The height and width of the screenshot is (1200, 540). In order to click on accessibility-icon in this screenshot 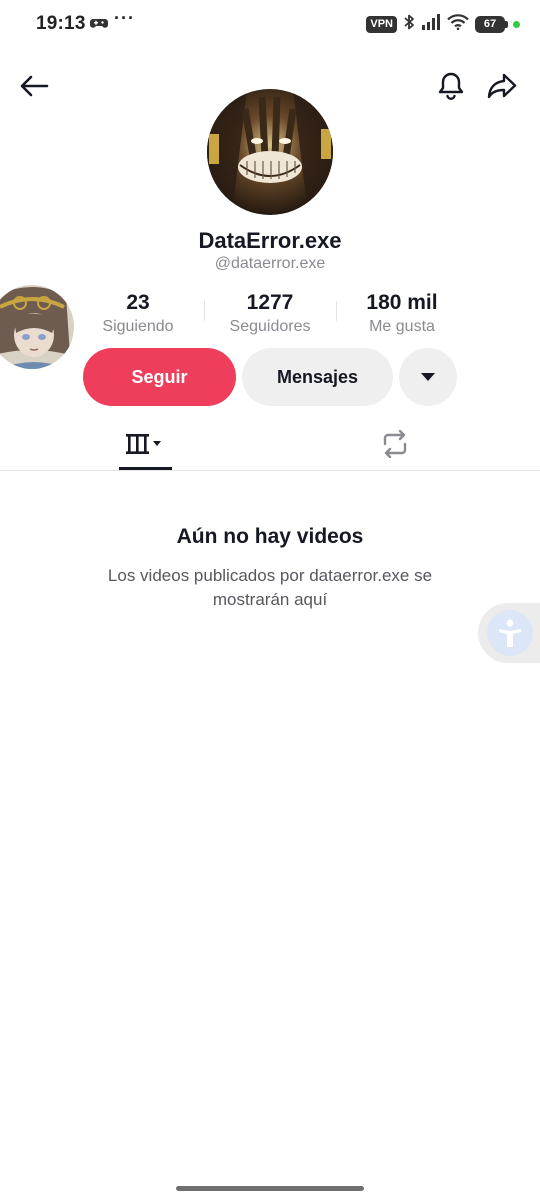, I will do `click(510, 633)`.